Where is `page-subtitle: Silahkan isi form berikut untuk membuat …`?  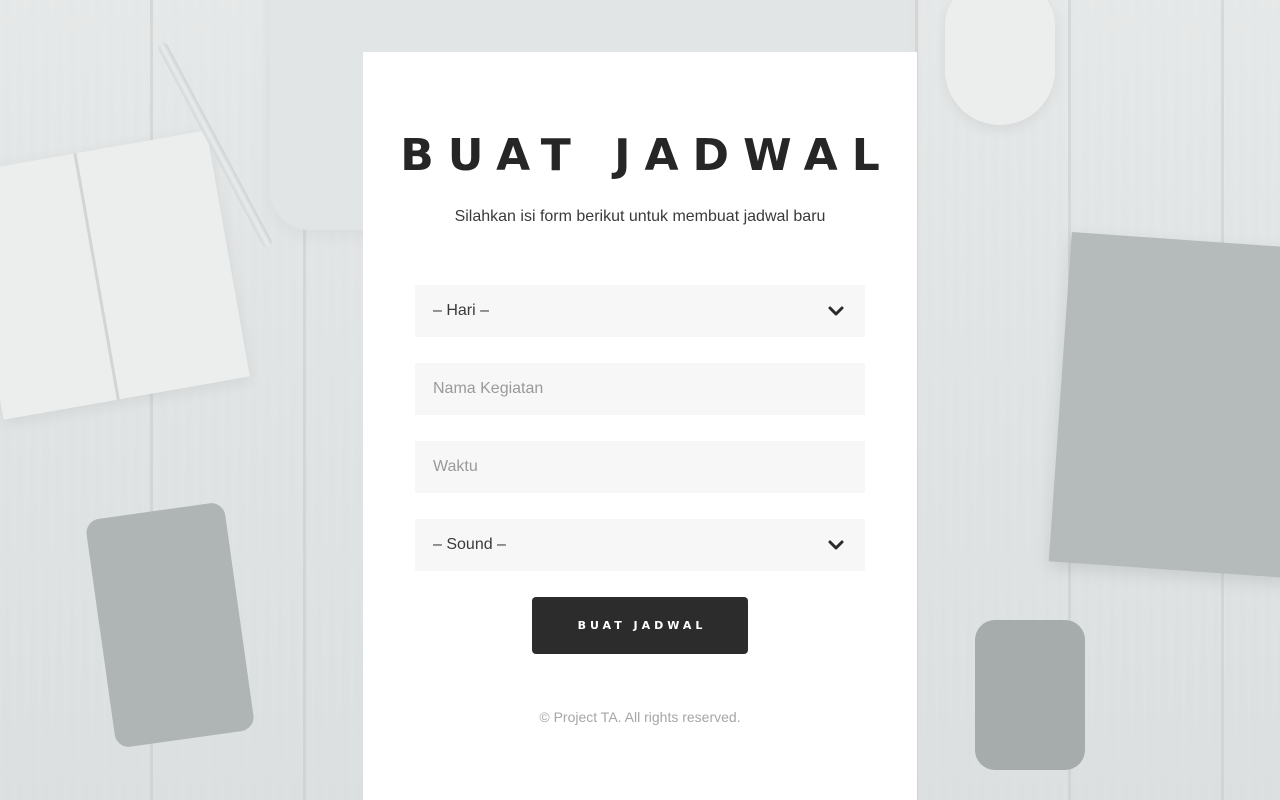
page-subtitle: Silahkan isi form berikut untuk membuat … is located at coordinates (640, 216).